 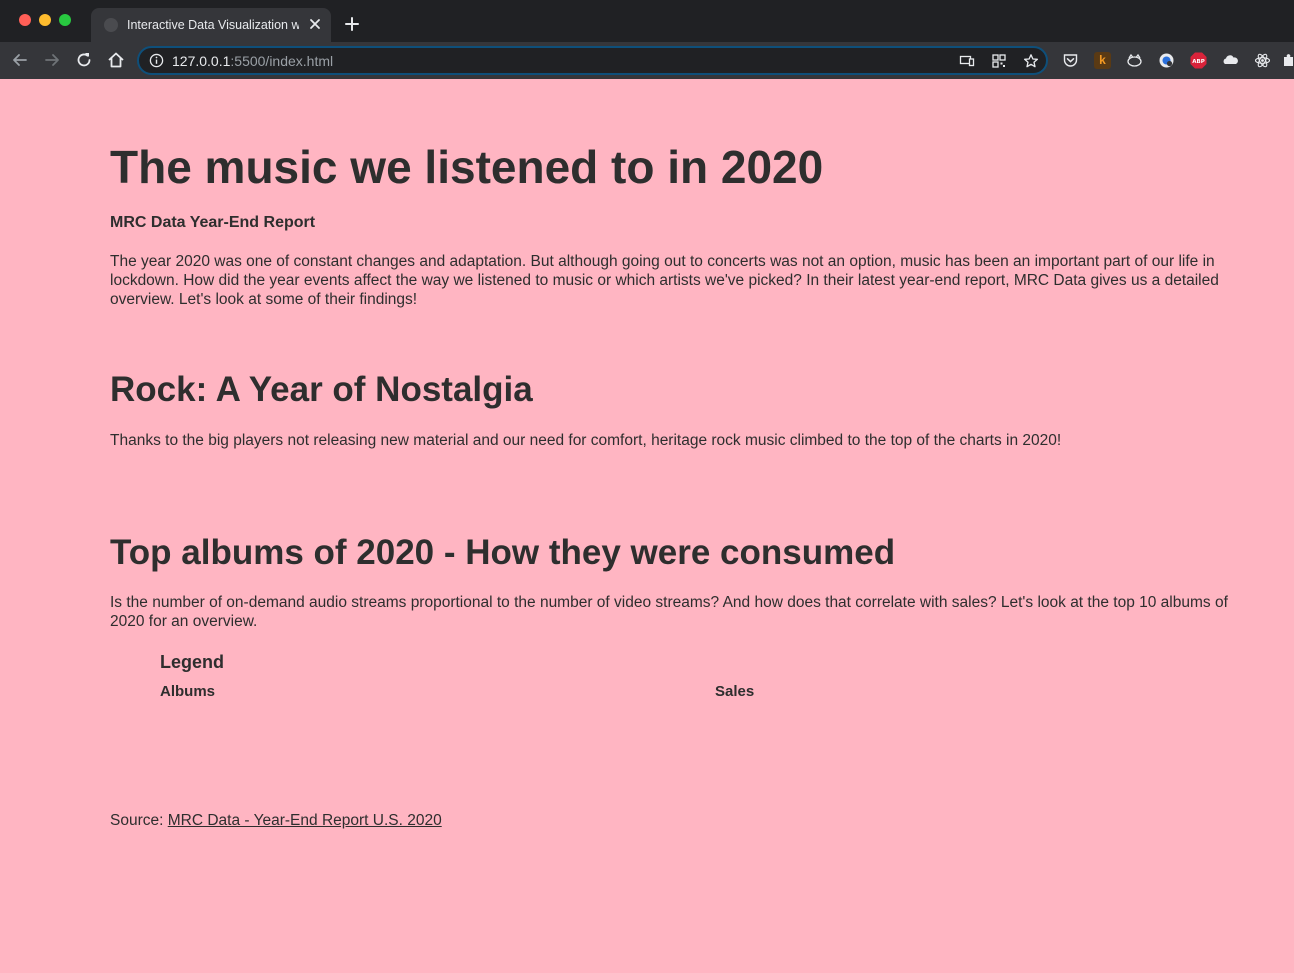 I want to click on k-extension-icon: k, so click(x=1102, y=60).